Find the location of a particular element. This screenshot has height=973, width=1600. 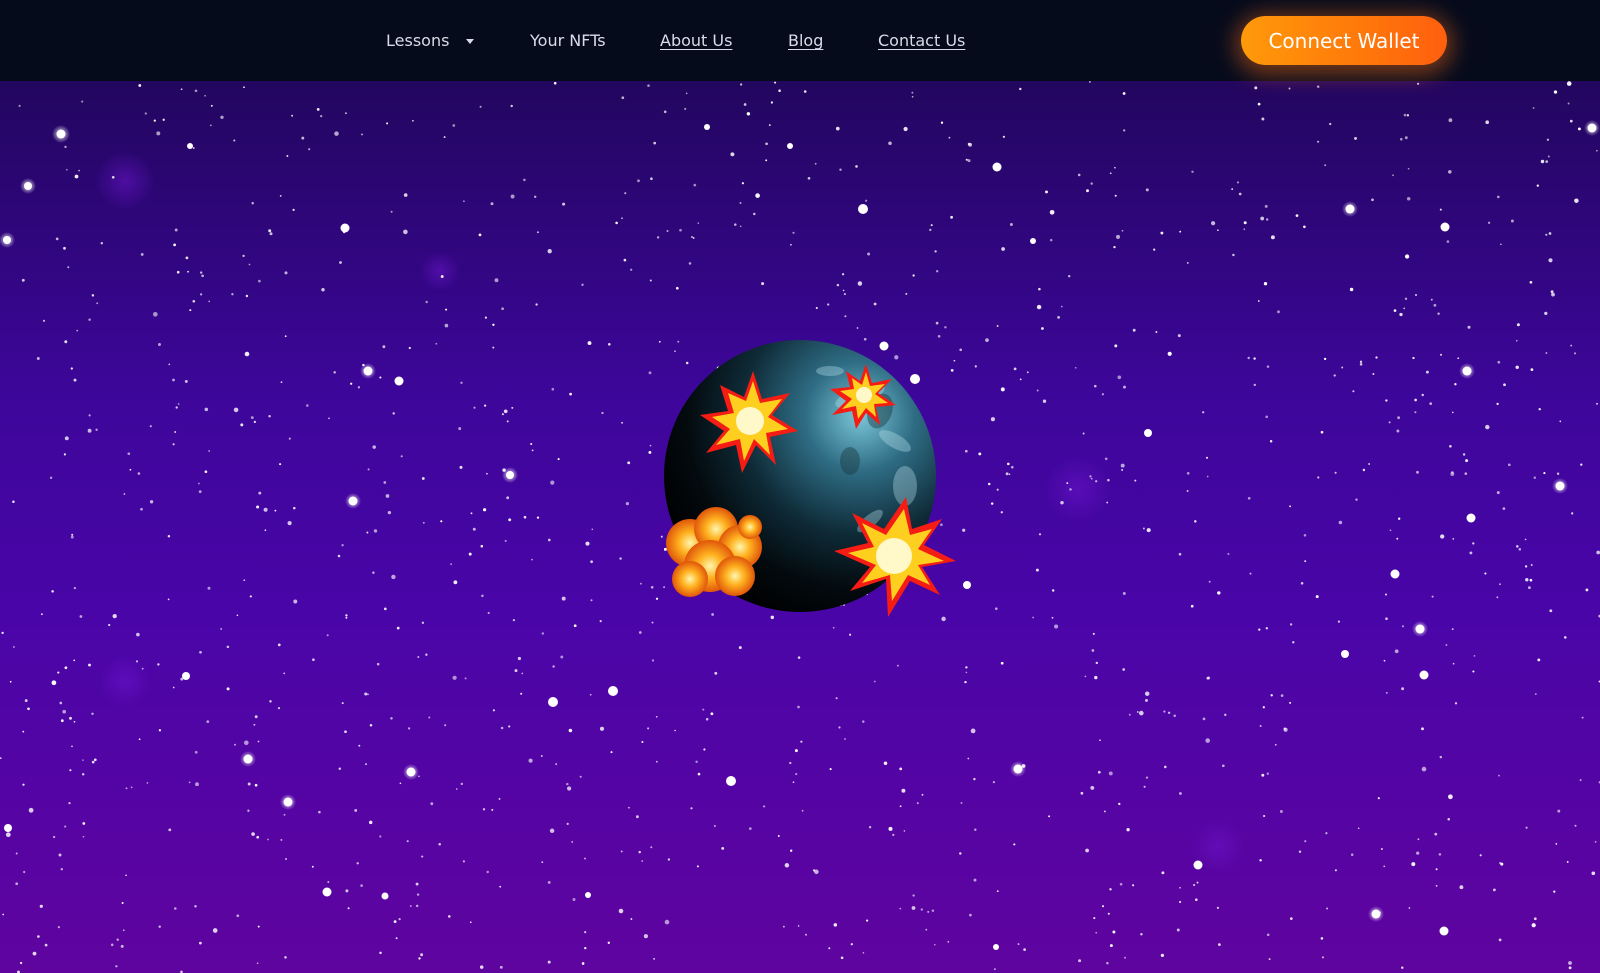

nav-contact-us-link: Contact Us is located at coordinates (921, 41).